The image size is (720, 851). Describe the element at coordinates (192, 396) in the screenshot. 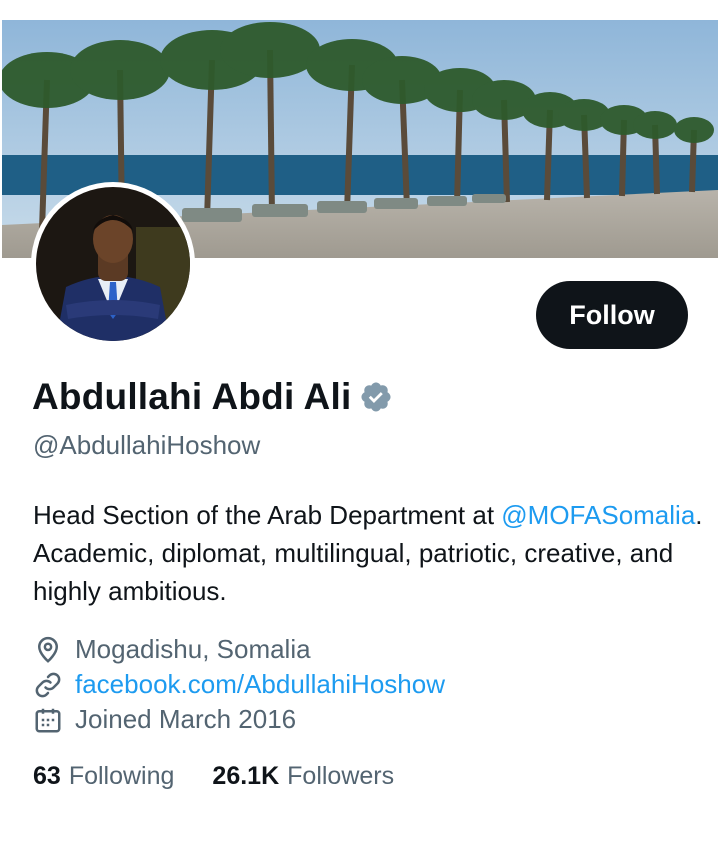

I see `display-name: Abdullahi Abdi Ali` at that location.